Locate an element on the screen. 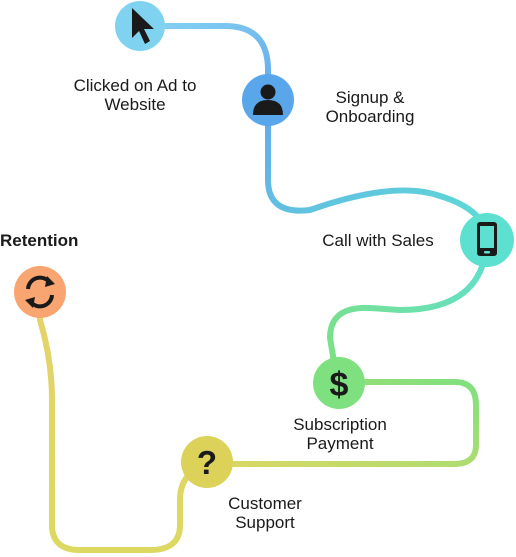 This screenshot has width=516, height=557. question-icon: ? is located at coordinates (207, 462).